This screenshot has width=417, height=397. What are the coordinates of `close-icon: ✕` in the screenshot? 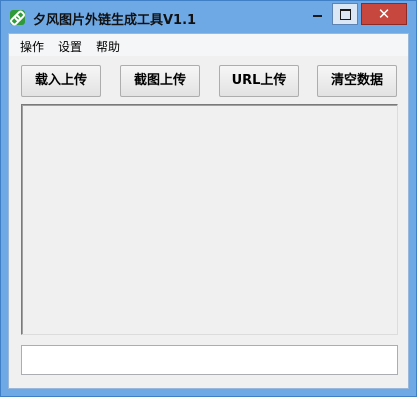 It's located at (384, 14).